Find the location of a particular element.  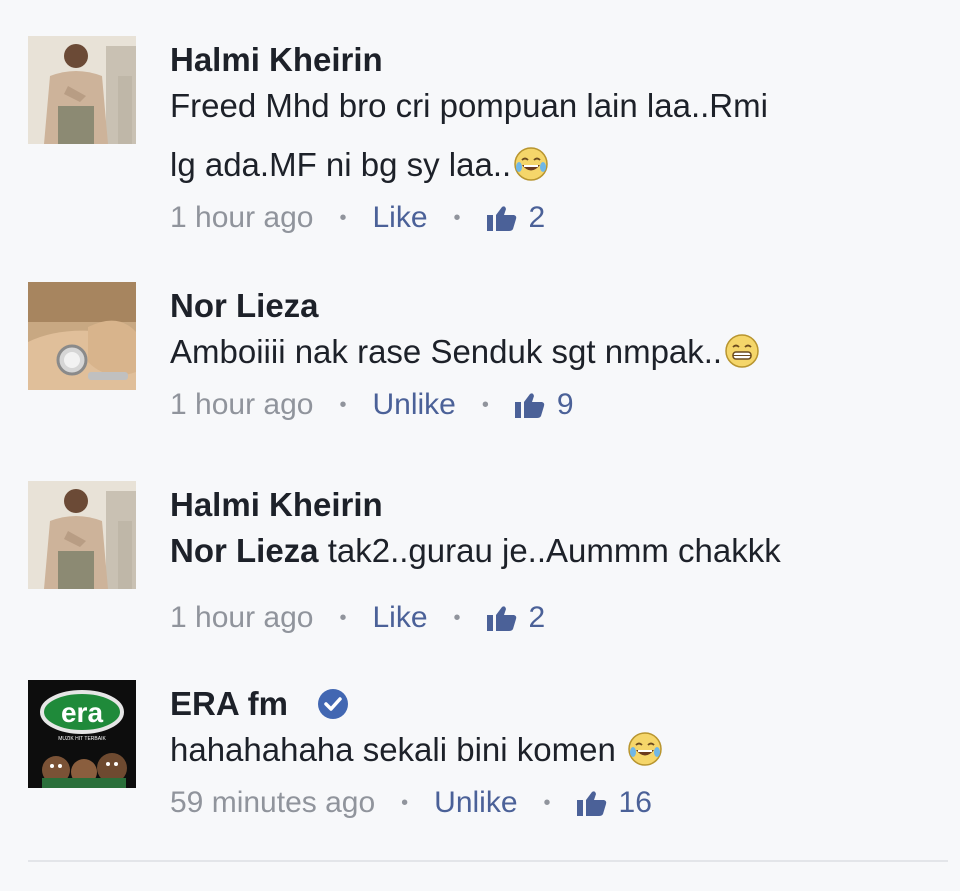

comment-meta: 1 hour ago • Unlike • 9 is located at coordinates (555, 405).